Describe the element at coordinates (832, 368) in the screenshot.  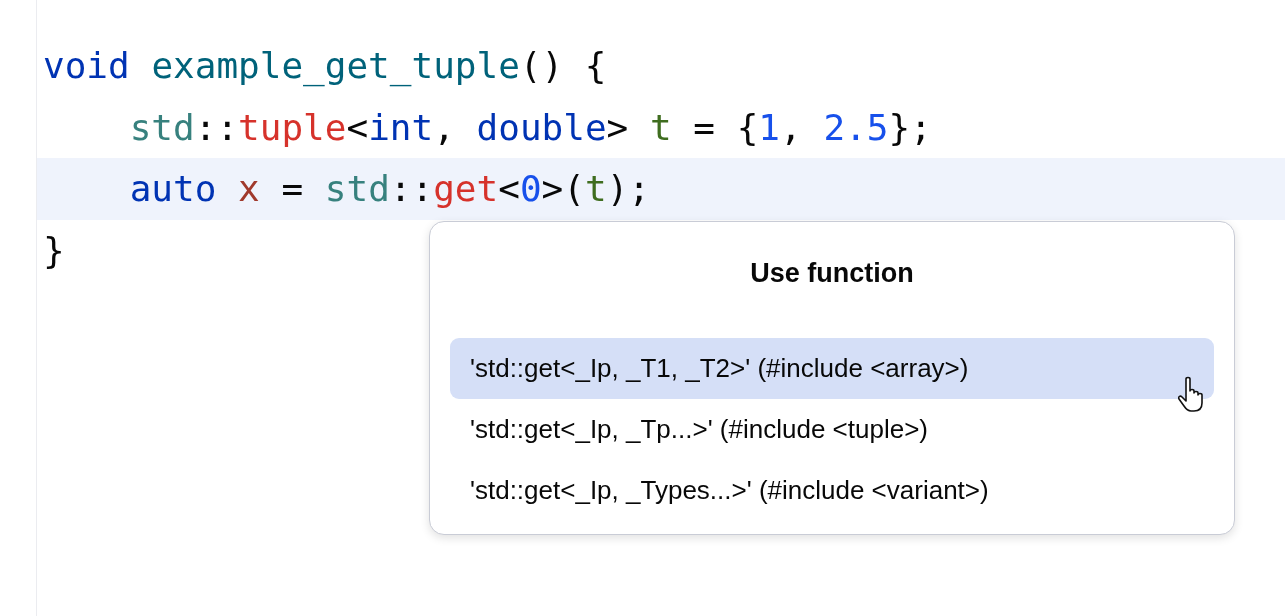
I see `popup-menu-item: 'std::get<_Ip, _T1, _T2>' (#include <array>)` at that location.